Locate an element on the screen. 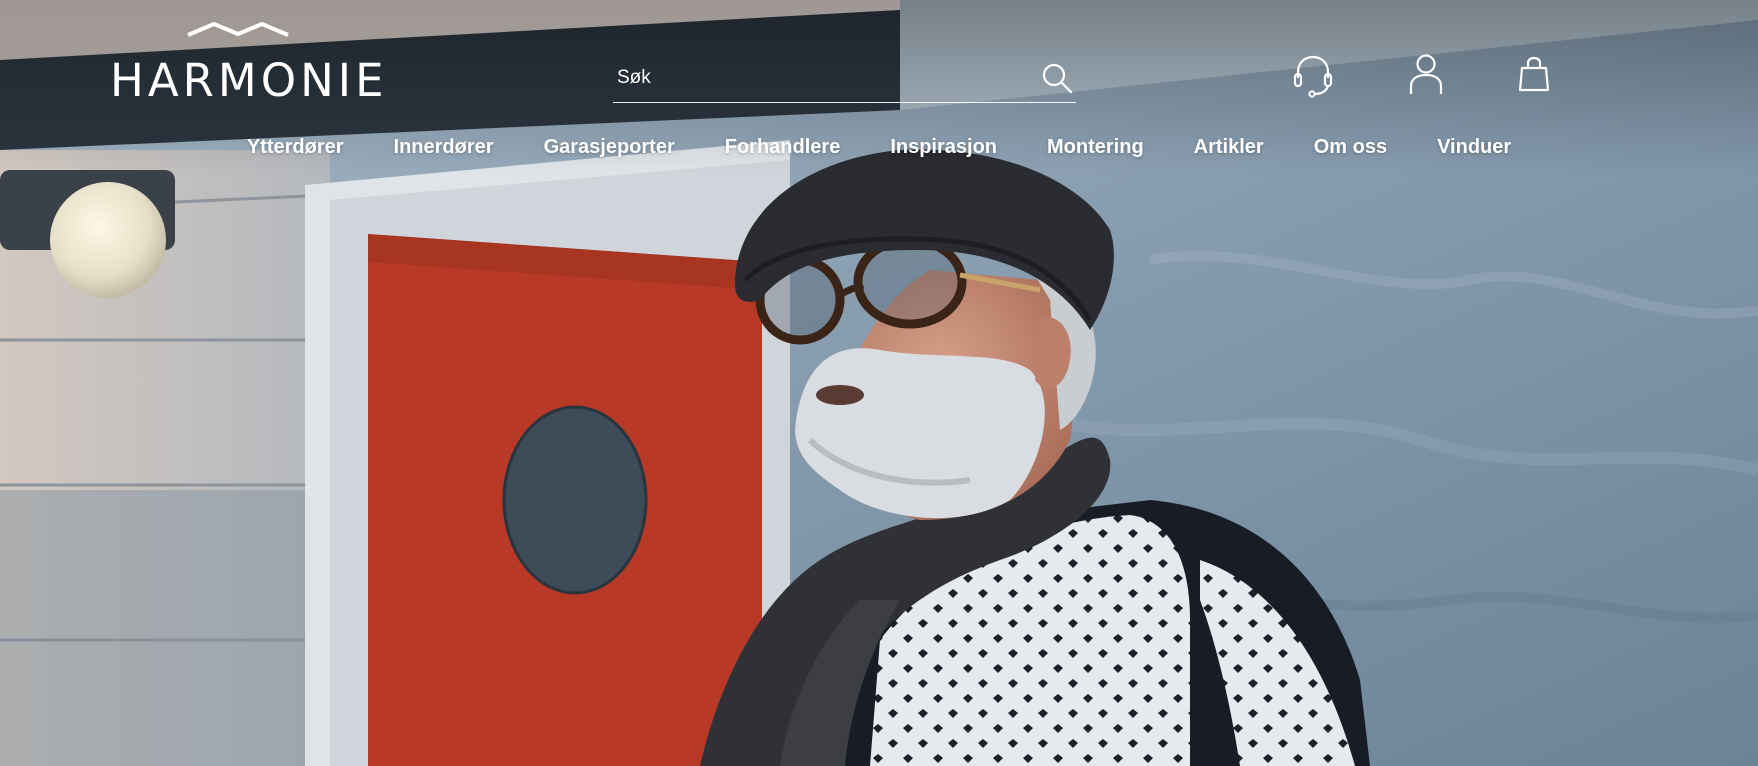 The image size is (1758, 766). shopping-bag-icon is located at coordinates (1534, 74).